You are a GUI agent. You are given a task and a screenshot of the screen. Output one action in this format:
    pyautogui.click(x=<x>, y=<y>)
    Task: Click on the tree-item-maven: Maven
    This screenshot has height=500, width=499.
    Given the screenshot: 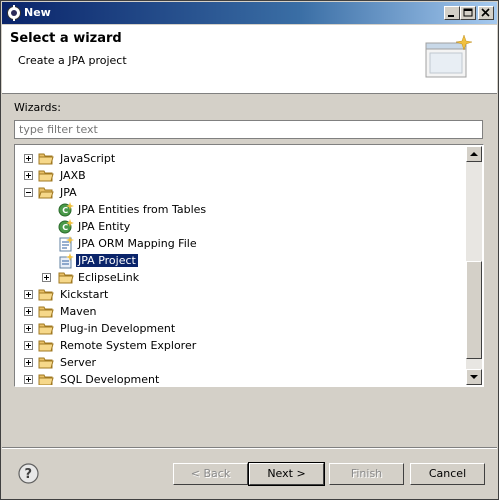 What is the action you would take?
    pyautogui.click(x=242, y=311)
    